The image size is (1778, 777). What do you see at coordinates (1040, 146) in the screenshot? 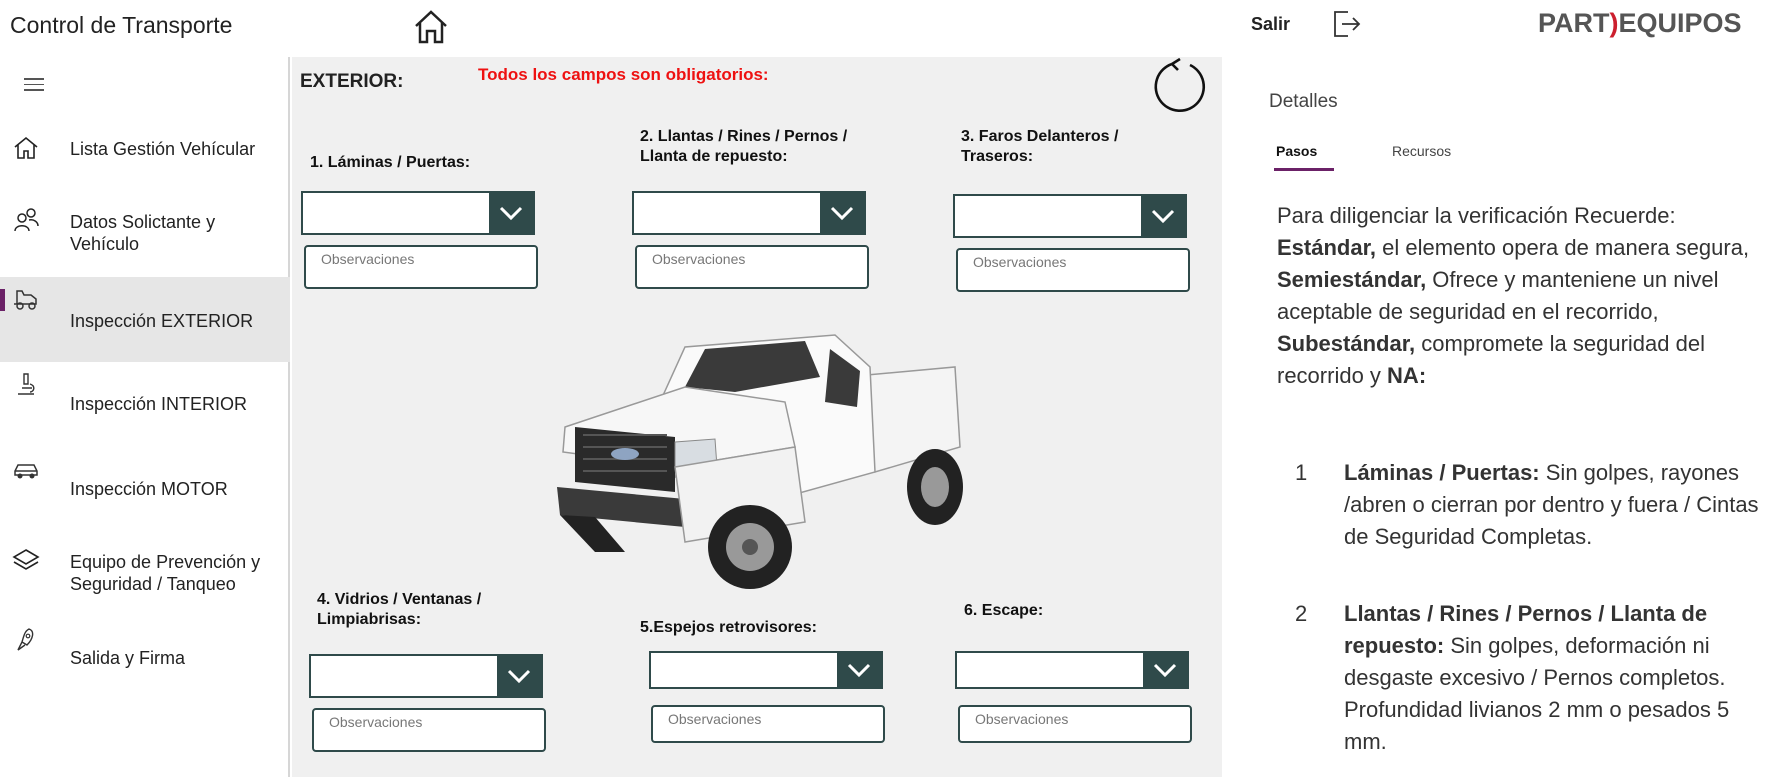
I see `field-label-faros: 3. Faros Delanteros / Traseros:` at bounding box center [1040, 146].